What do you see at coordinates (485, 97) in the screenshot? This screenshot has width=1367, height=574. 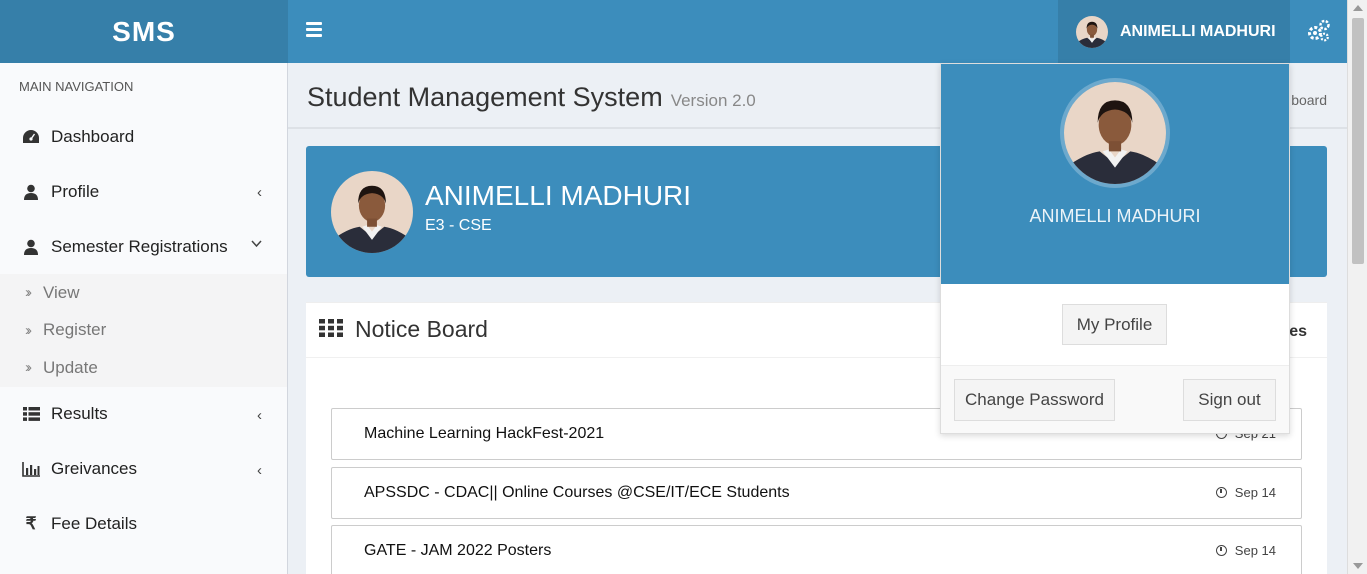 I see `page-title-text: Student Management System` at bounding box center [485, 97].